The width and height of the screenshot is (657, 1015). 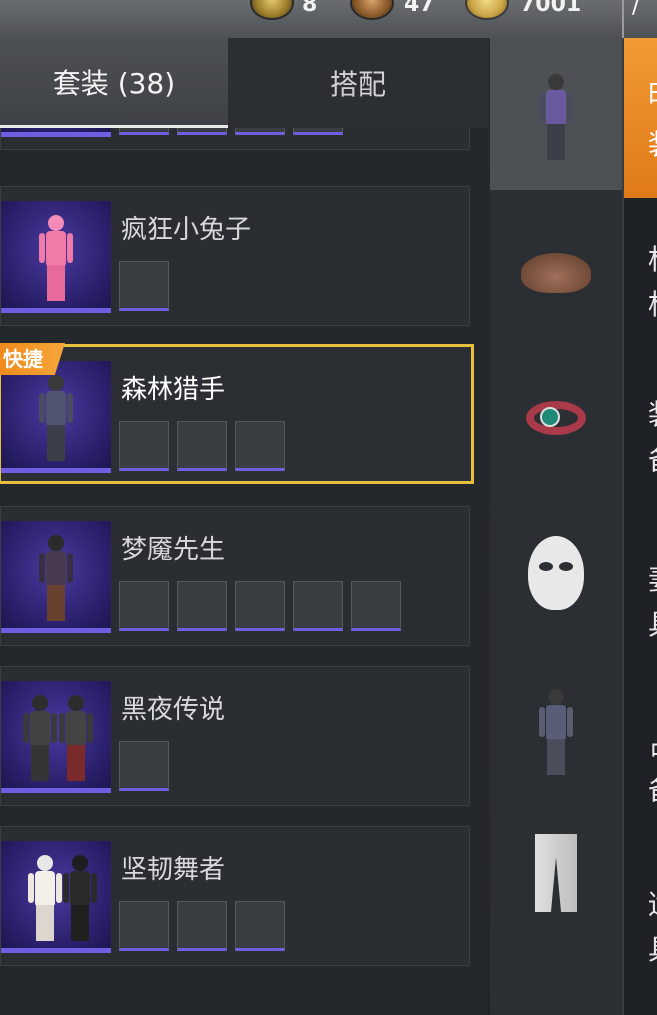 I want to click on suit-card: 坚韧舞者, so click(x=235, y=896).